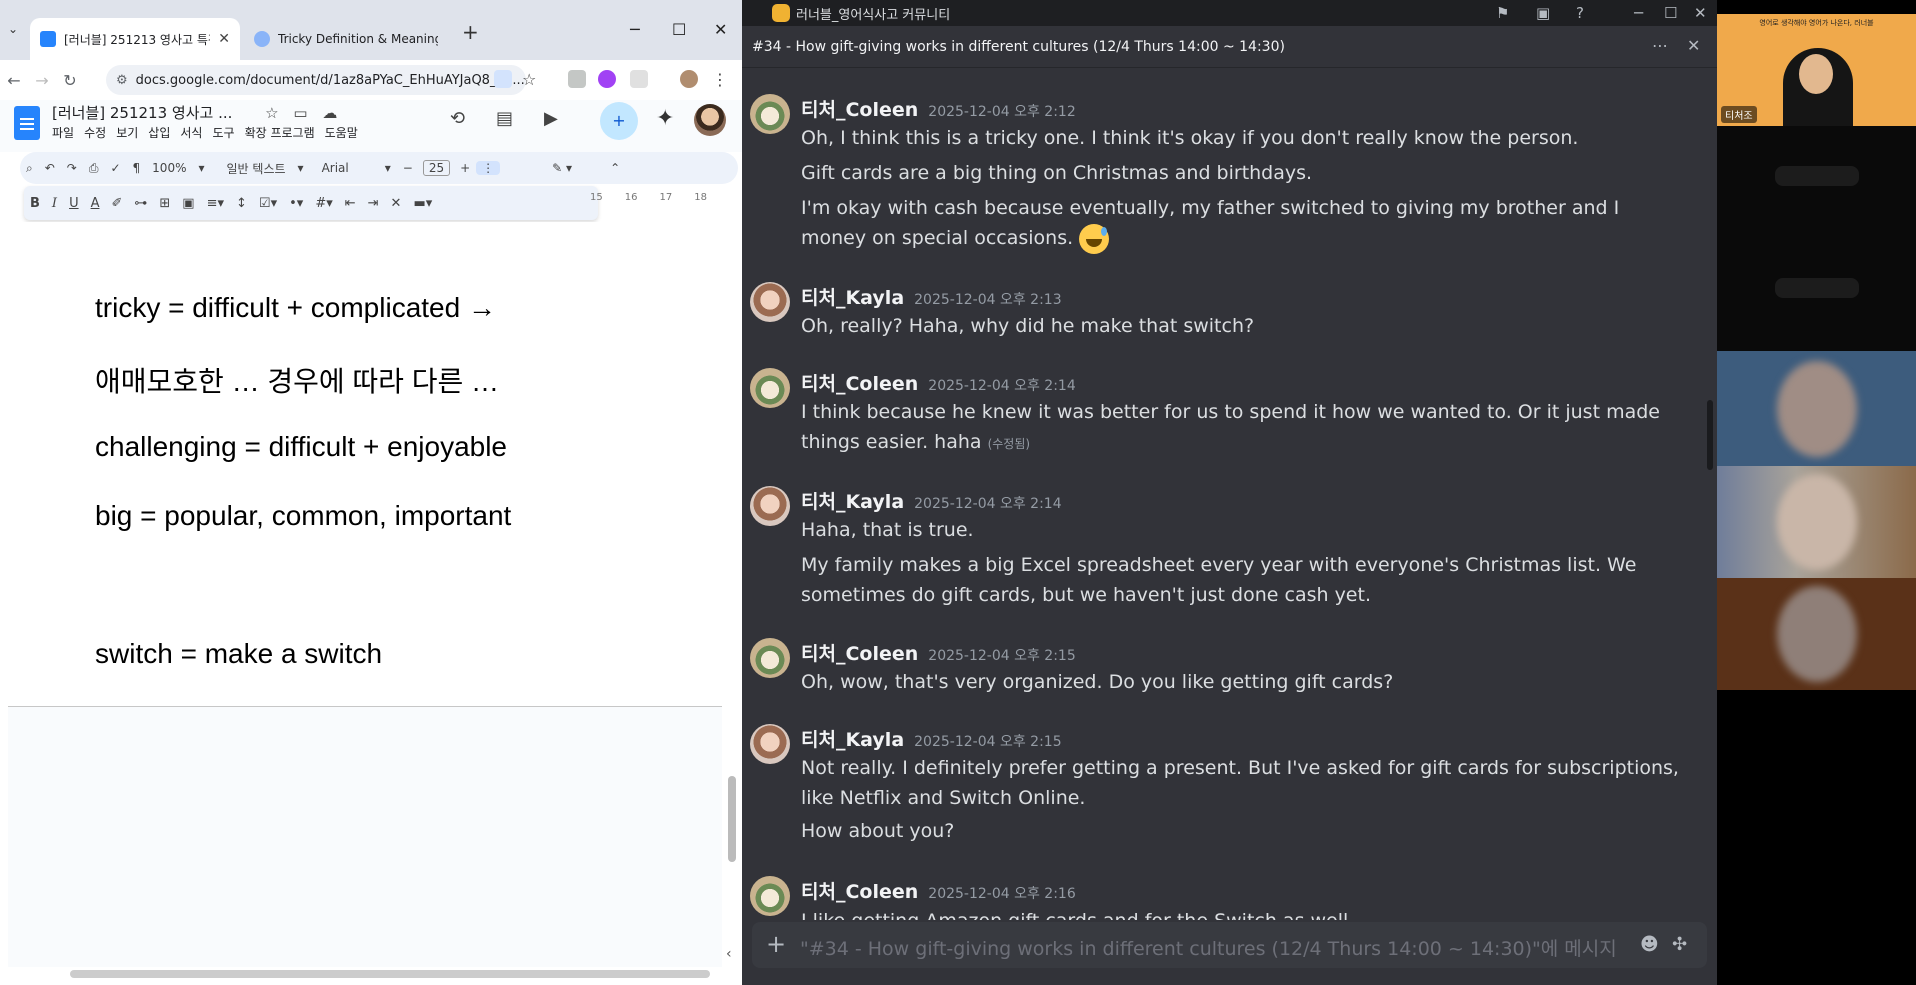  What do you see at coordinates (303, 516) in the screenshot?
I see `doc-line: big = popular, common, important` at bounding box center [303, 516].